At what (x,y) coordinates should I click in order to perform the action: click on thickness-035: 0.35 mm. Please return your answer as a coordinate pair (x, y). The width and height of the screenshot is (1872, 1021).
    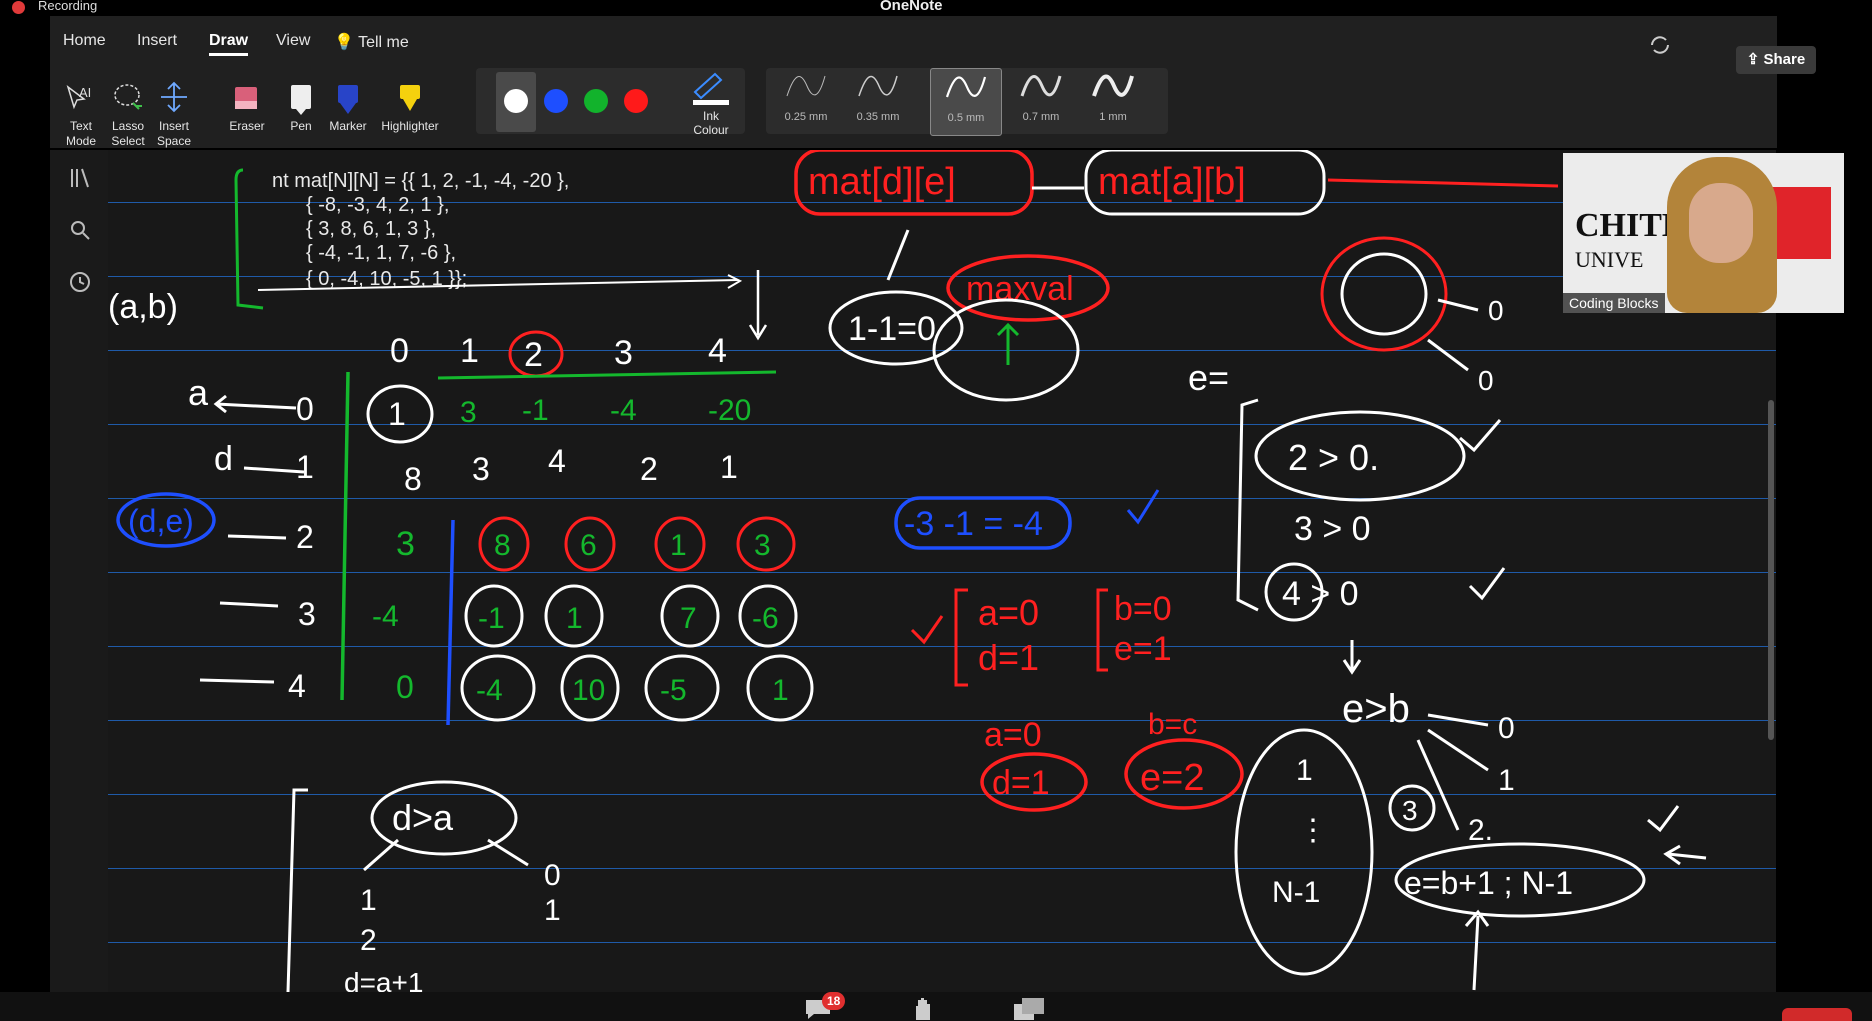
    Looking at the image, I should click on (878, 101).